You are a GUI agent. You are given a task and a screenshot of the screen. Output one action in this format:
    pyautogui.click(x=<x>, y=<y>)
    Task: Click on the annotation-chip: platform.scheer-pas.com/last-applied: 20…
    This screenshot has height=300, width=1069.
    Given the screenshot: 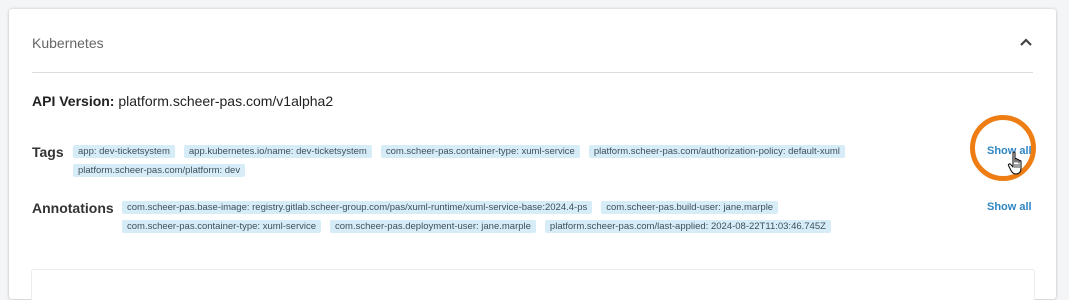 What is the action you would take?
    pyautogui.click(x=687, y=226)
    